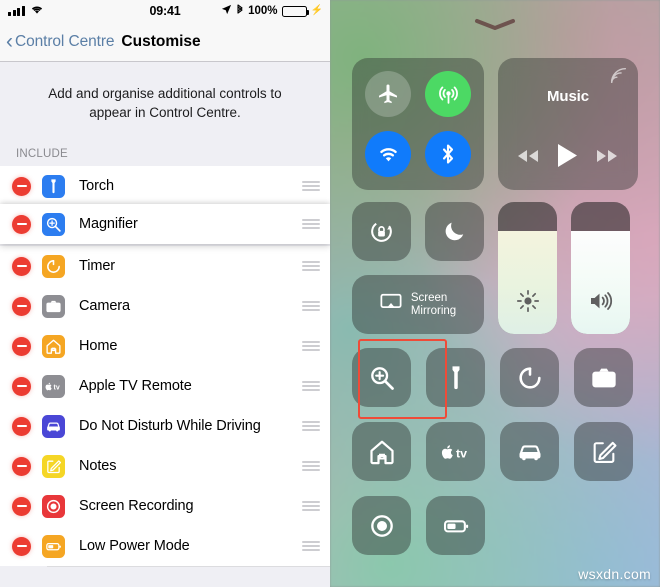  I want to click on list-item: Screen Recording, so click(165, 506).